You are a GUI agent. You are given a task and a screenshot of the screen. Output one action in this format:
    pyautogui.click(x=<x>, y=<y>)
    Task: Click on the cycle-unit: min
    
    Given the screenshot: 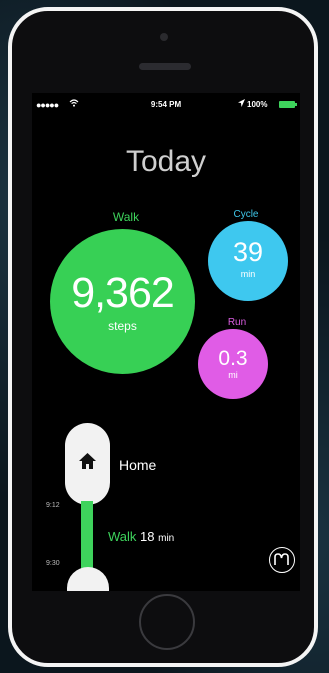 What is the action you would take?
    pyautogui.click(x=248, y=274)
    